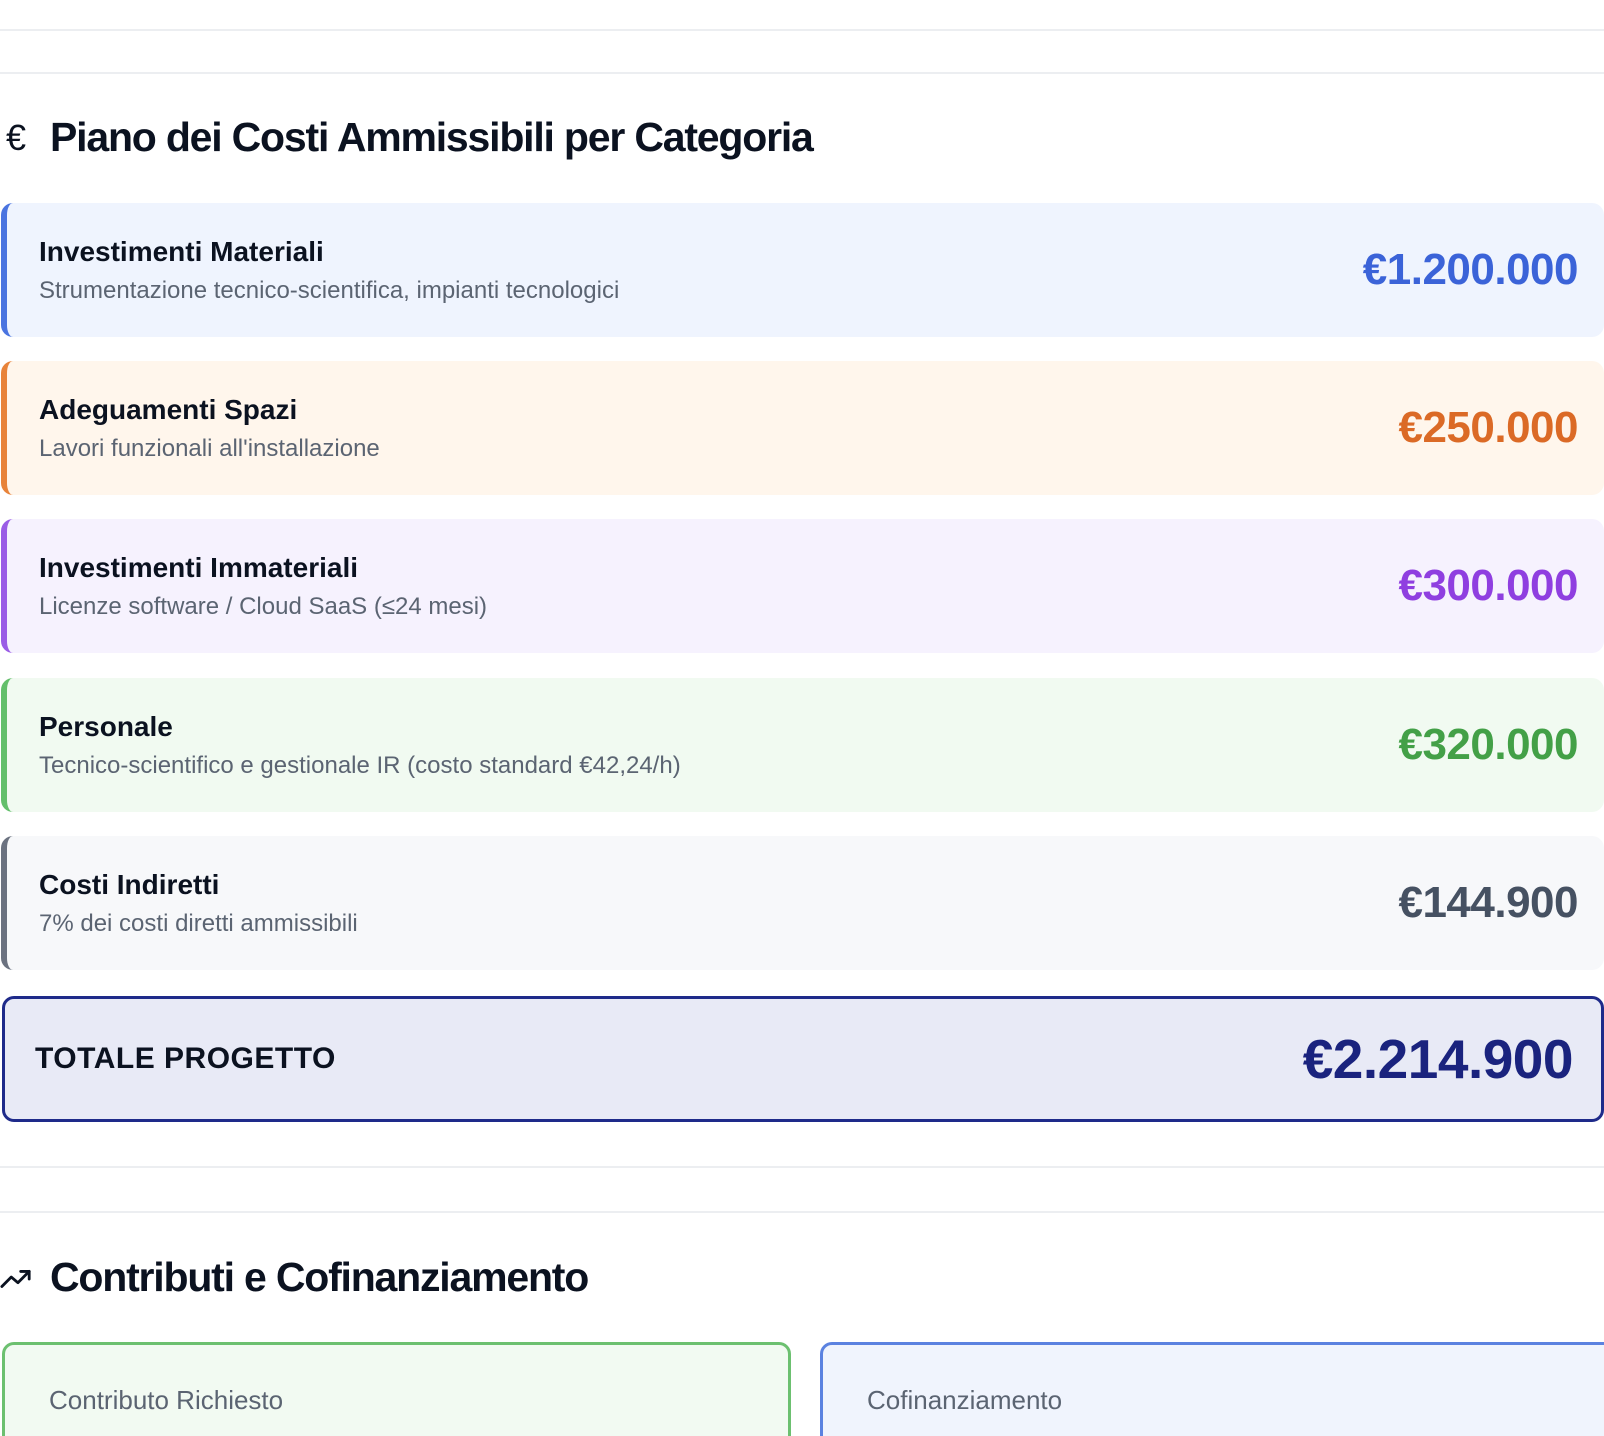  I want to click on contributo-richiesto-card: Contributo Richiesto, so click(396, 1389).